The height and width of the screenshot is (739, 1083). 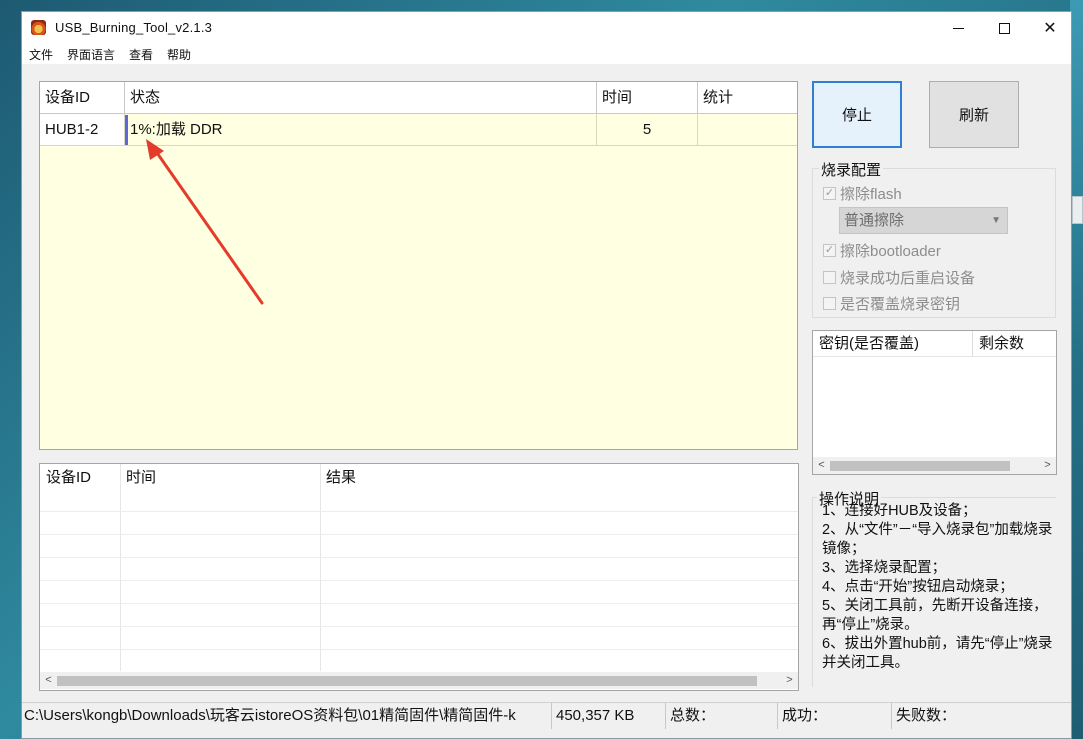 I want to click on app-icon, so click(x=38, y=27).